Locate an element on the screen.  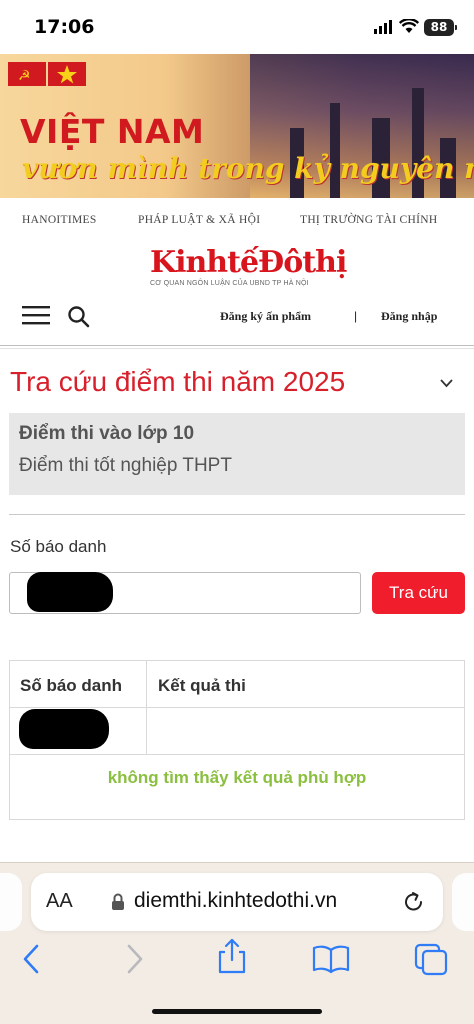
adjacent-tab-left is located at coordinates (11, 902).